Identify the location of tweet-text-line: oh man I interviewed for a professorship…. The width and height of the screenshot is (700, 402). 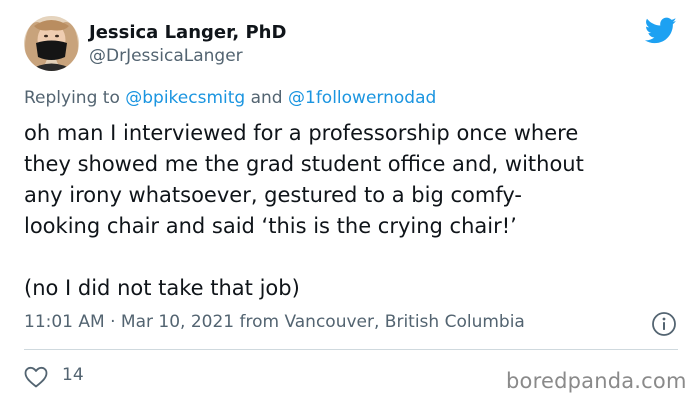
(301, 133).